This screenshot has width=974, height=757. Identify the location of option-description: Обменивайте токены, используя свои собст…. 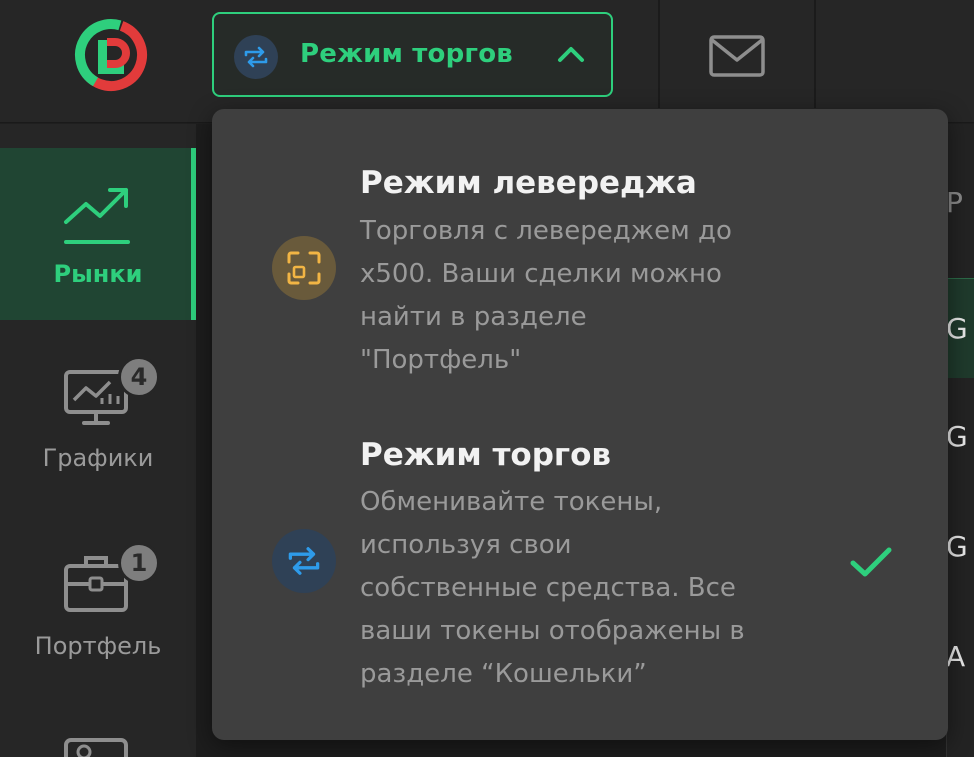
(552, 588).